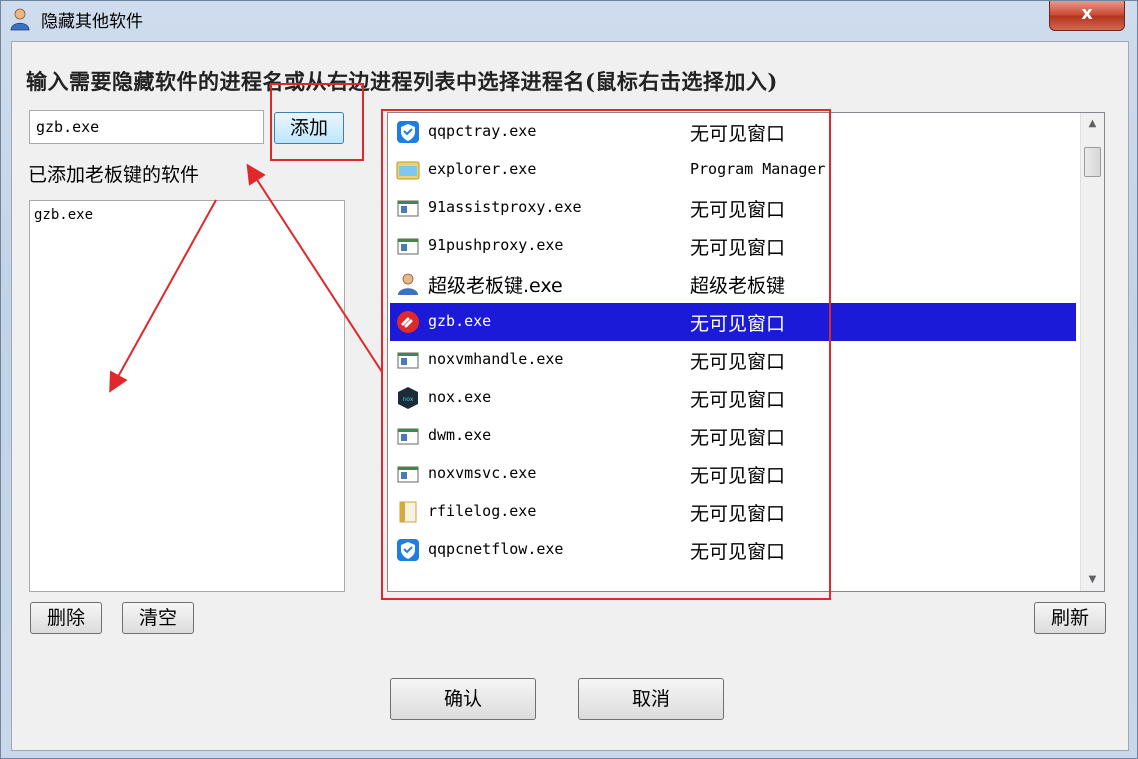 This screenshot has width=1138, height=759. I want to click on annotation-arrows, so click(246, 278).